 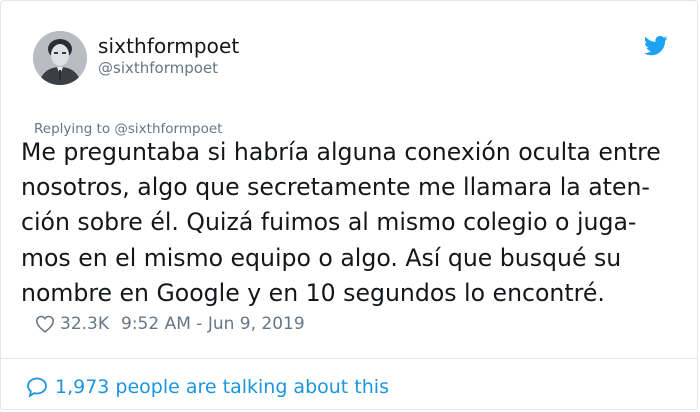 What do you see at coordinates (84, 324) in the screenshot?
I see `like-count: 32.3K` at bounding box center [84, 324].